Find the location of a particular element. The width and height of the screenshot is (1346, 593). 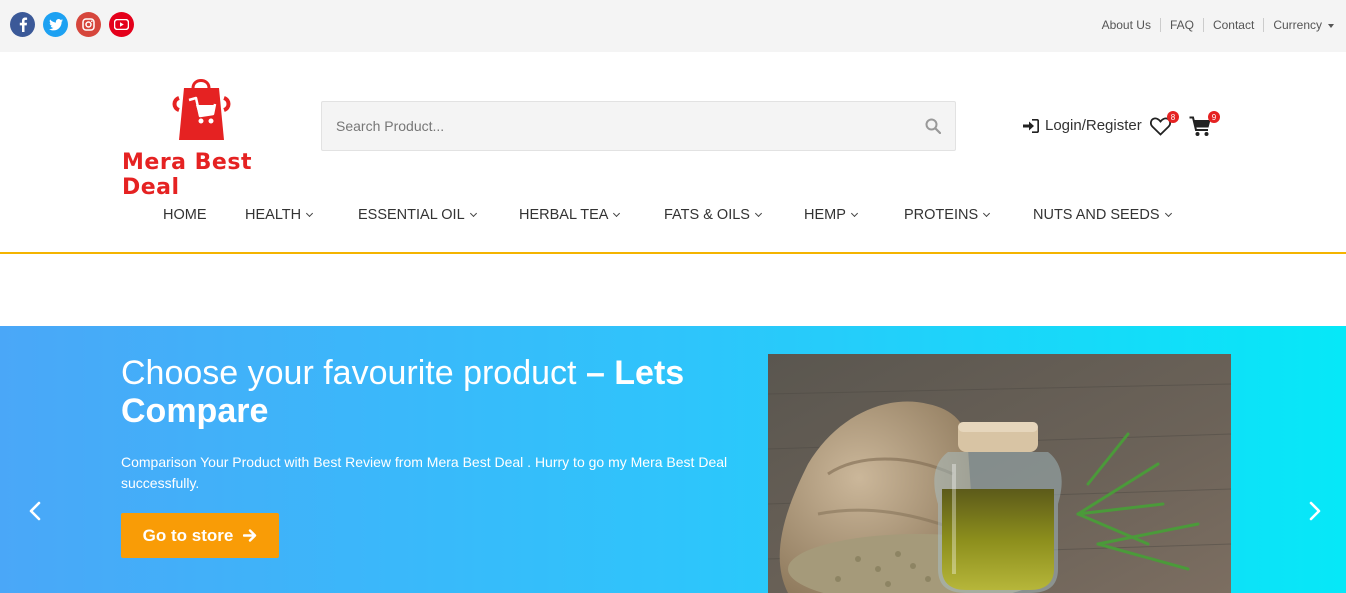

about-us-link: About Us is located at coordinates (1127, 25).